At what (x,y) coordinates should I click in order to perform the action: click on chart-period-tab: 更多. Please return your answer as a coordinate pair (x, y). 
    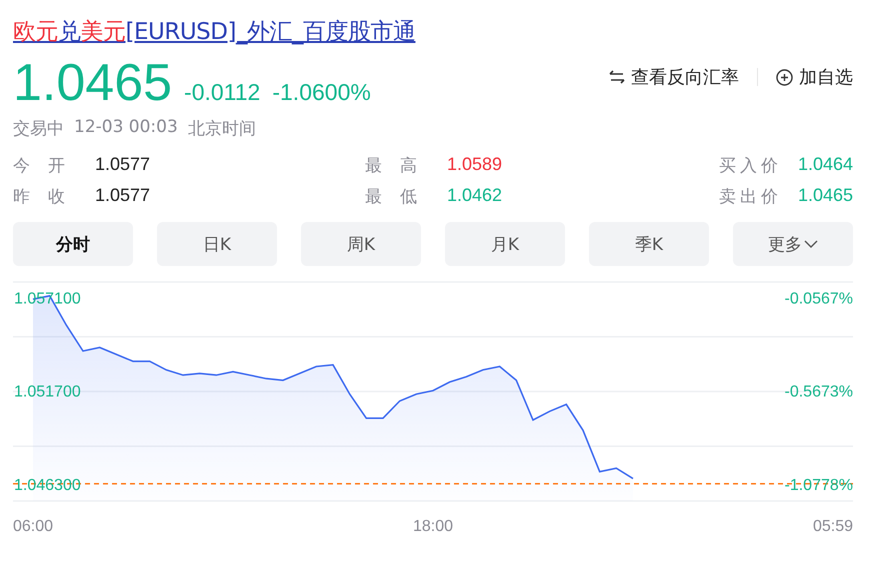
    Looking at the image, I should click on (793, 244).